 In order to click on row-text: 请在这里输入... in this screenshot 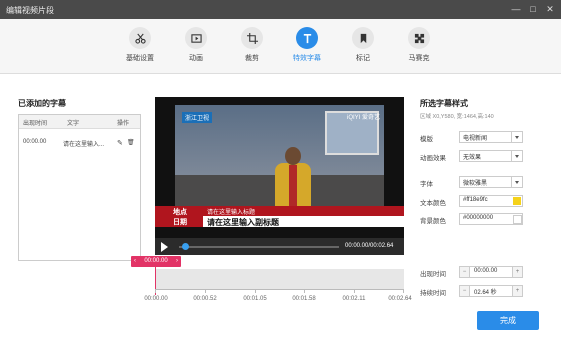, I will do `click(84, 145)`.